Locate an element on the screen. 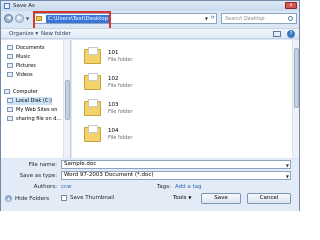 Image resolution: width=320 pixels, height=240 pixels. cancel-button: Cancel is located at coordinates (269, 198).